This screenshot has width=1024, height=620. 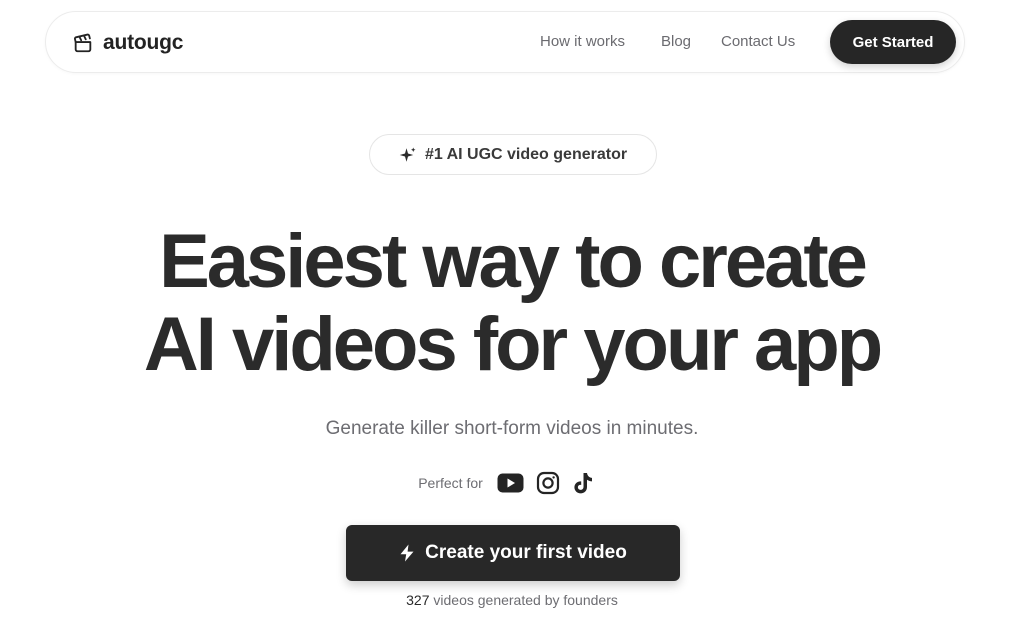 I want to click on youtube-icon, so click(x=510, y=483).